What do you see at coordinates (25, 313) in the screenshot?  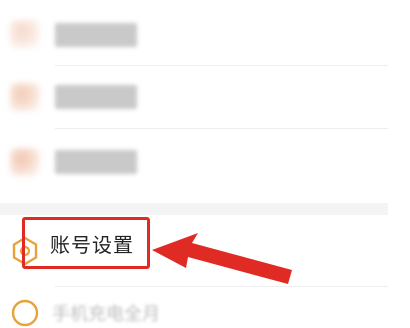 I see `partial-icon` at bounding box center [25, 313].